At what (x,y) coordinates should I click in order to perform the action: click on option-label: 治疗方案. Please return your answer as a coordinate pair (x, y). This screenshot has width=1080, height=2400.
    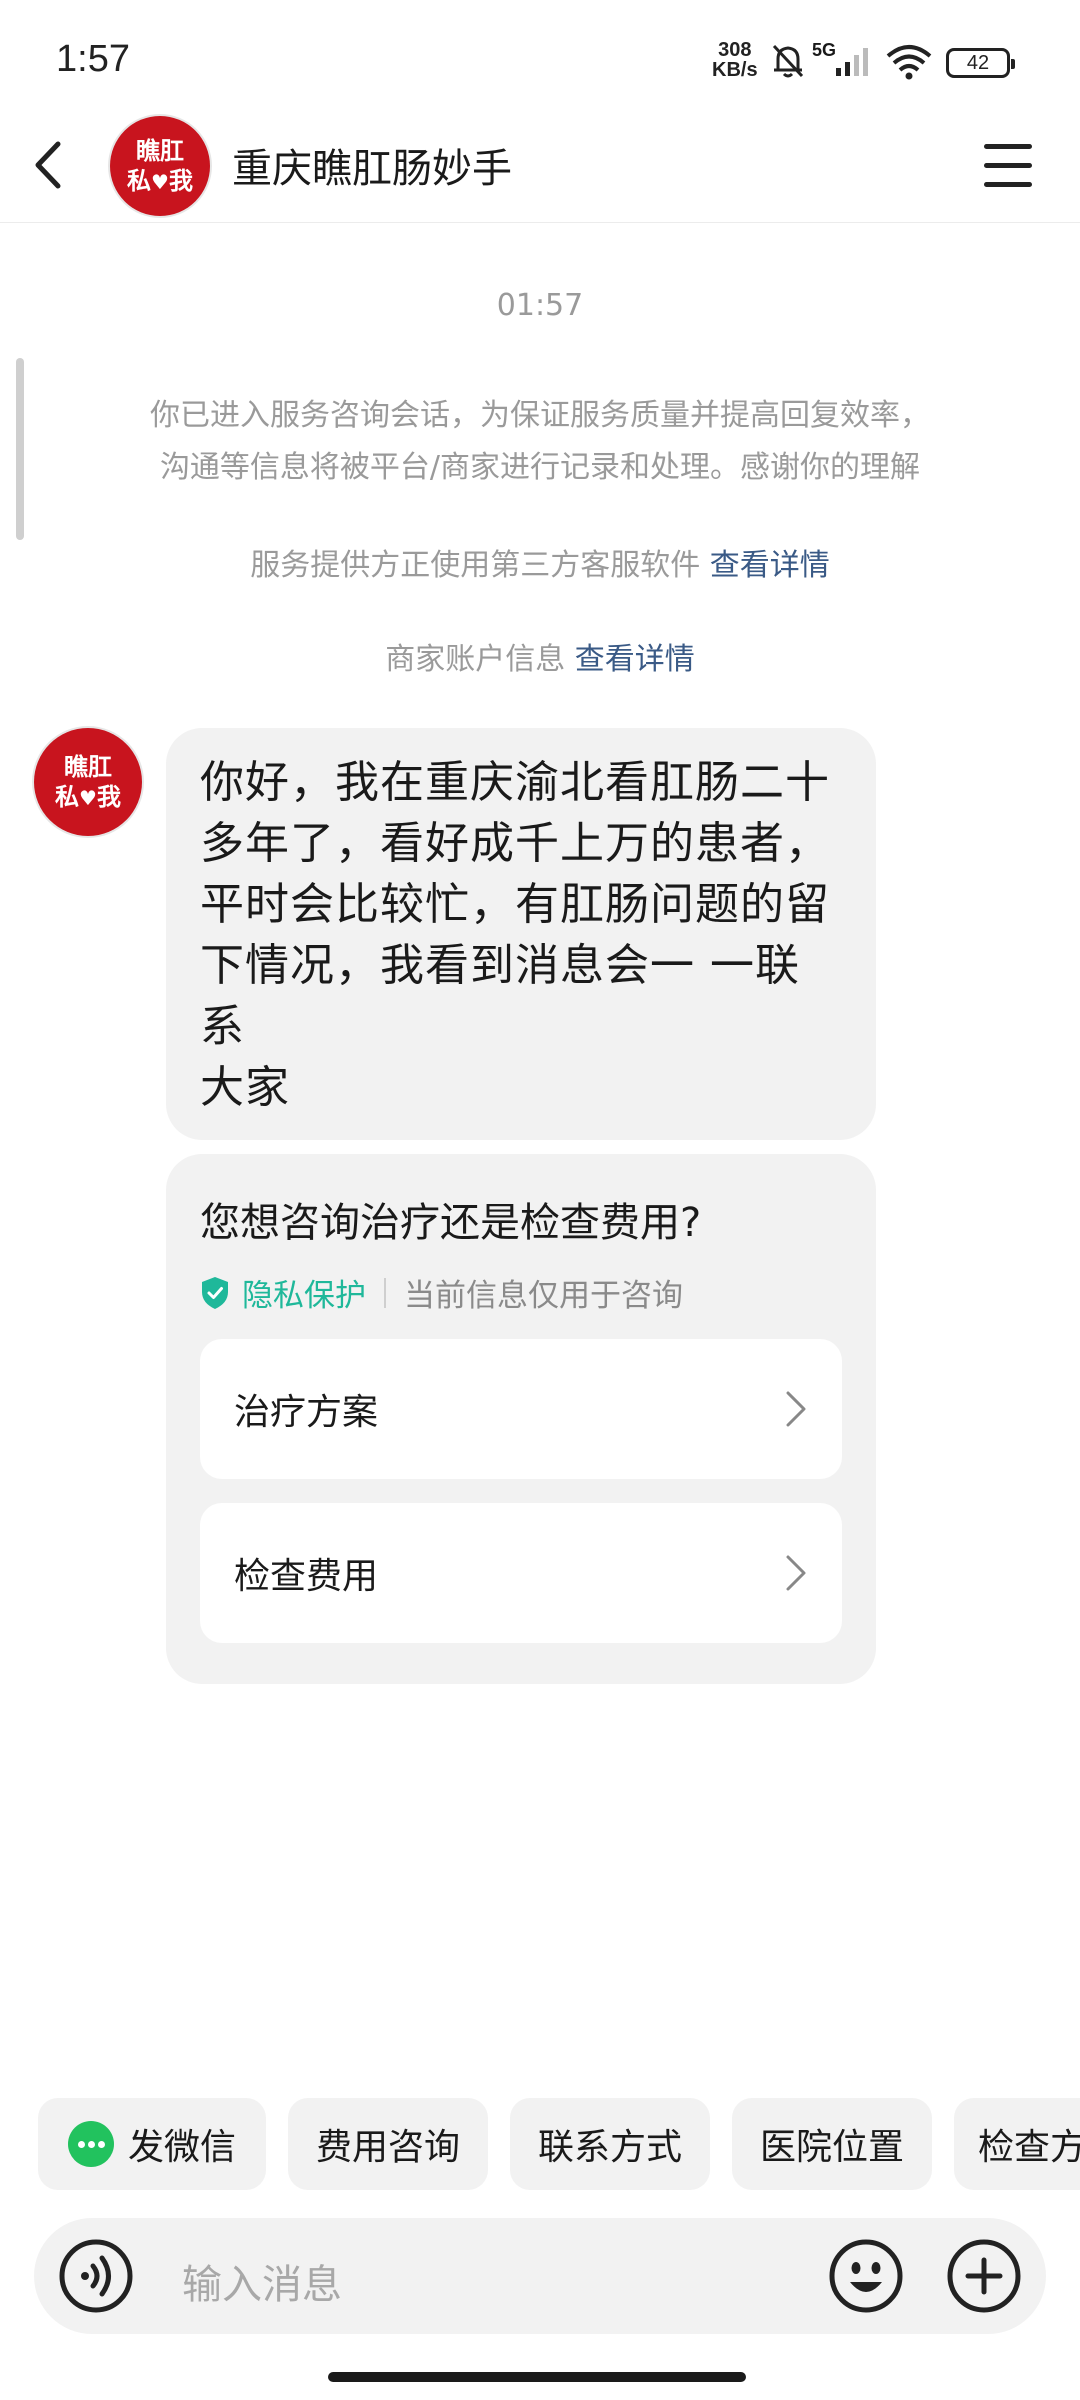
    Looking at the image, I should click on (306, 1412).